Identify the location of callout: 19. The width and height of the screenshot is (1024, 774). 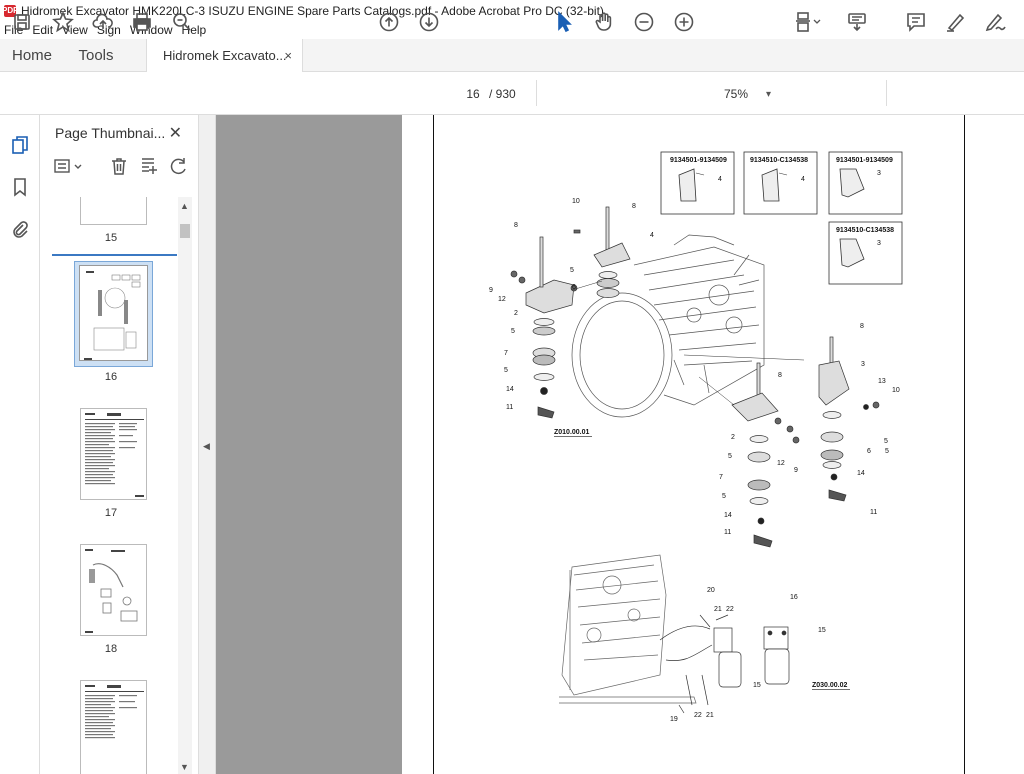
(674, 719).